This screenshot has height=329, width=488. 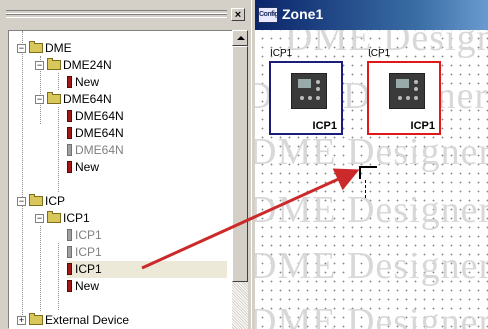 What do you see at coordinates (250, 219) in the screenshot?
I see `drag-arrow` at bounding box center [250, 219].